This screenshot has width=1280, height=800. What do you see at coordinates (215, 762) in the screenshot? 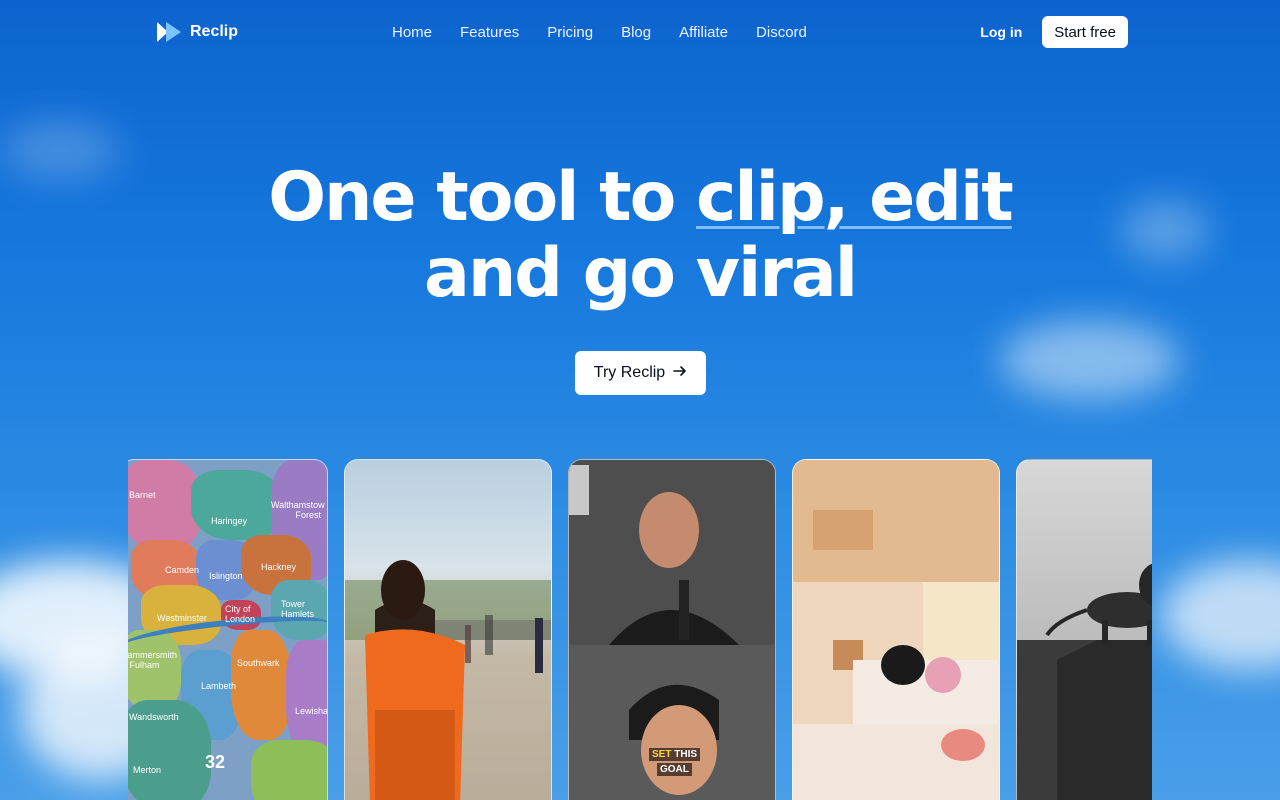
I see `map-district-number: 32` at bounding box center [215, 762].